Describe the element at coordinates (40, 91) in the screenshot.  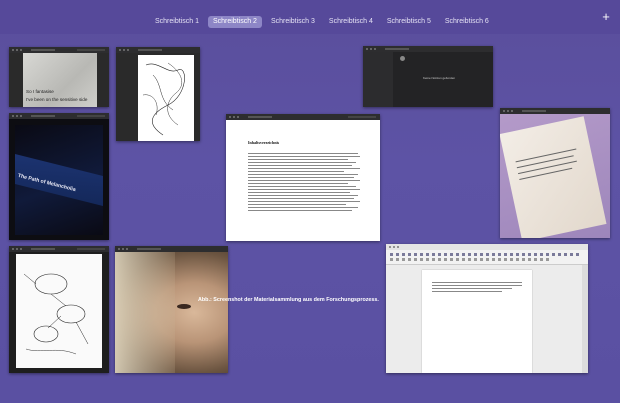
I see `photo-note-line1: So I fantasise` at that location.